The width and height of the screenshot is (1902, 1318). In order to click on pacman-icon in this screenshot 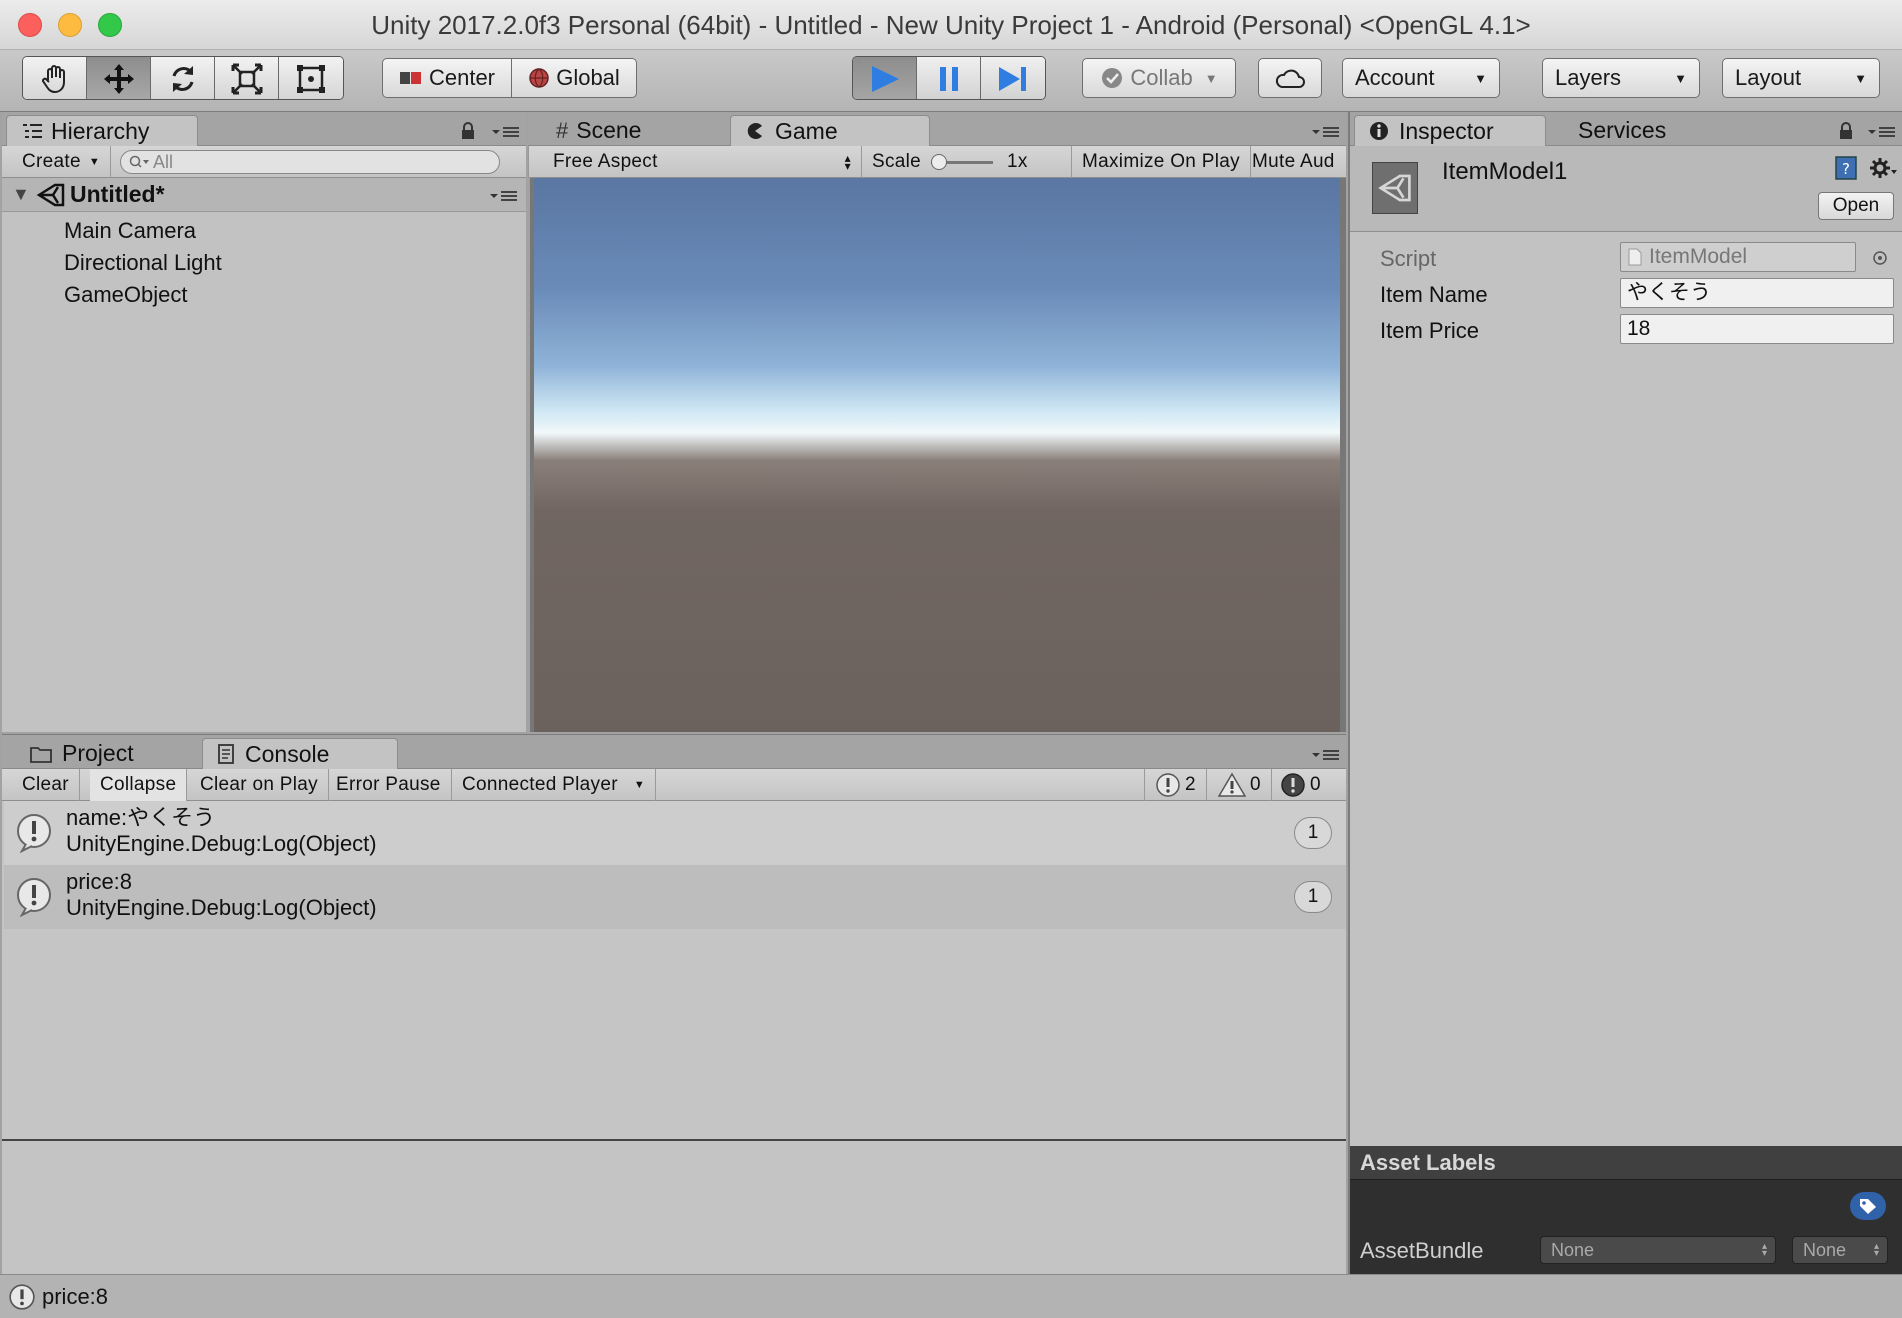, I will do `click(754, 131)`.